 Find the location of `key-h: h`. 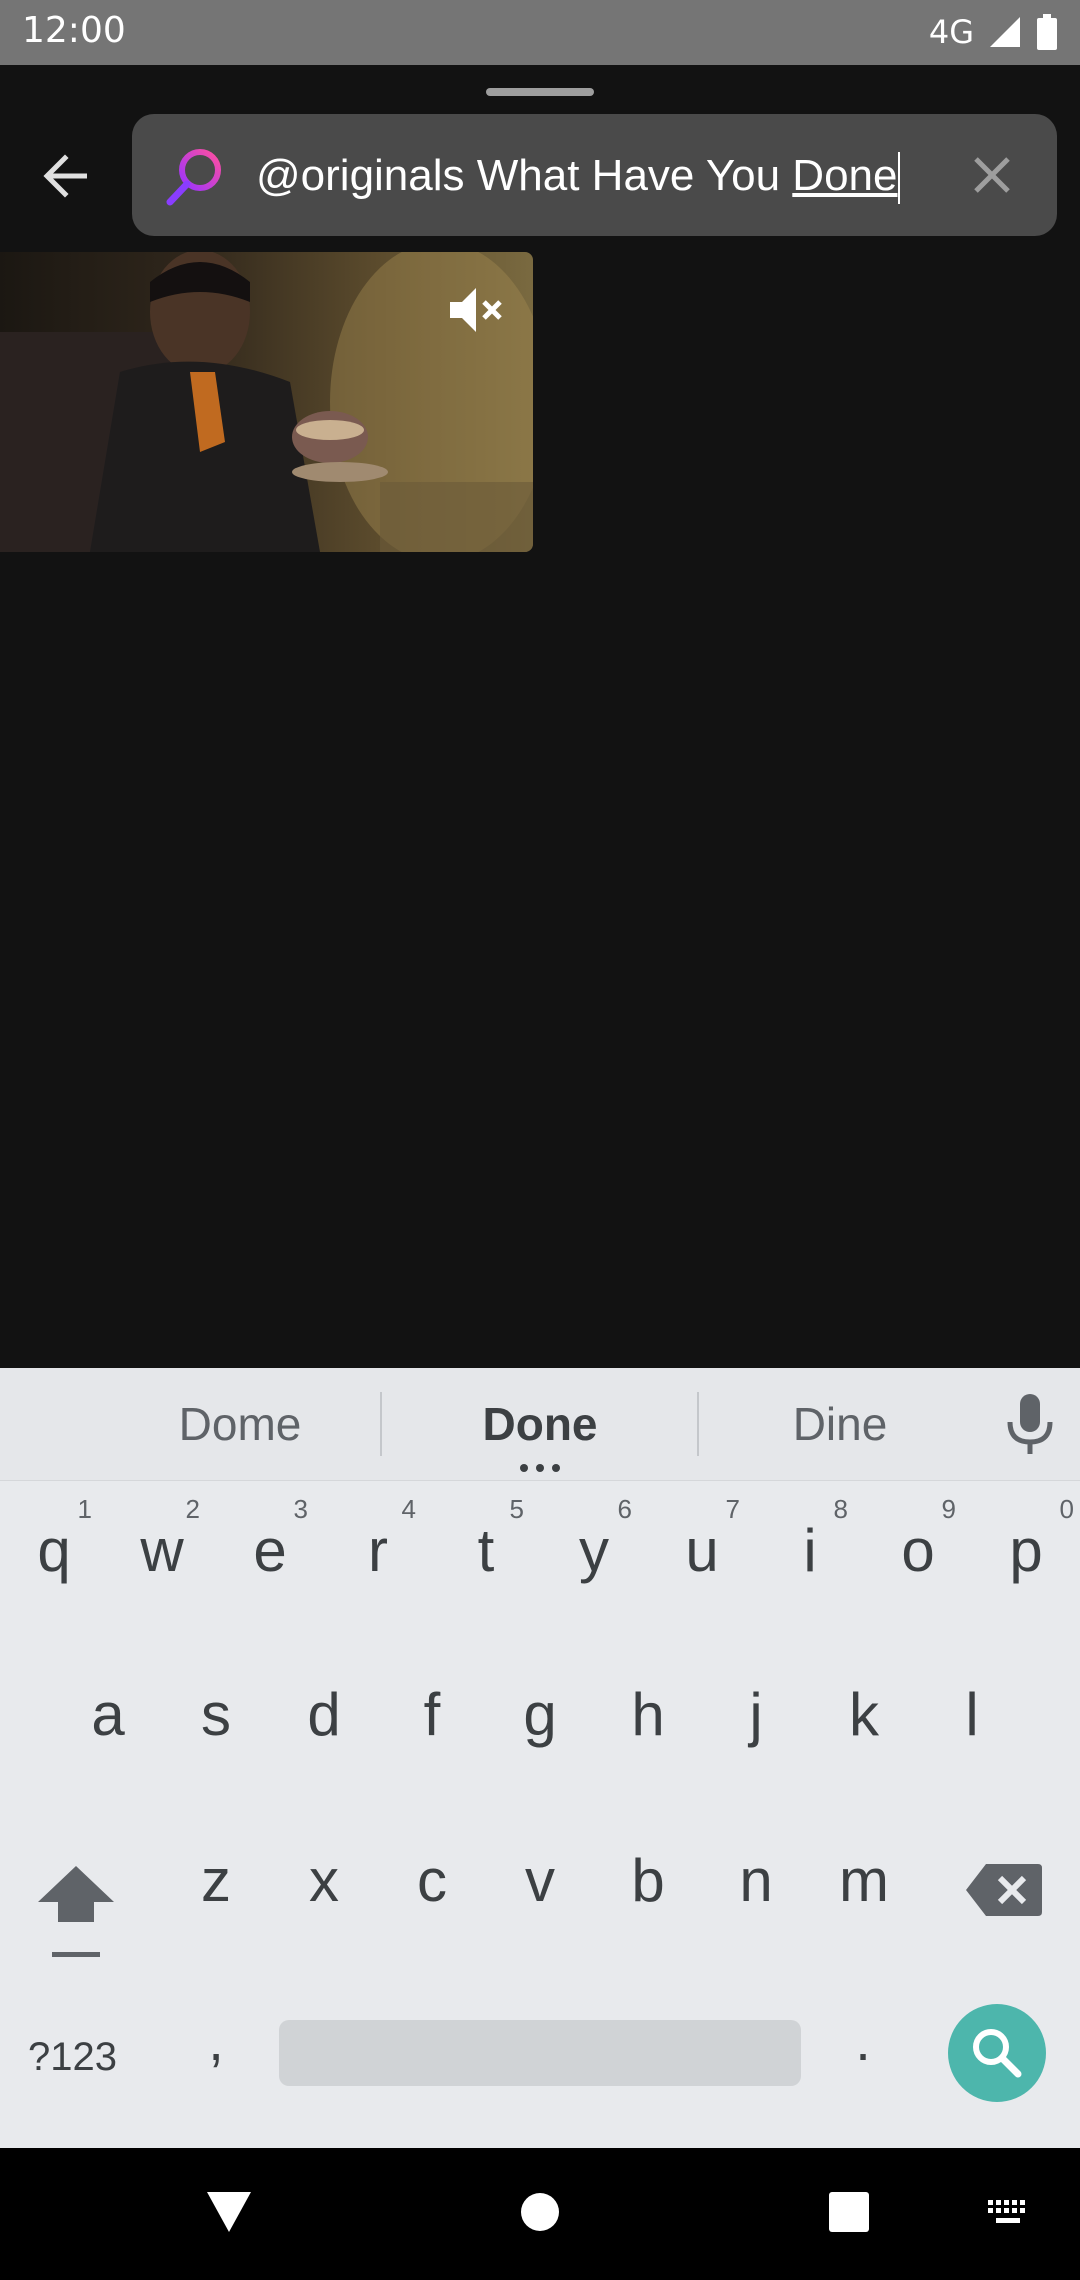

key-h: h is located at coordinates (648, 1714).